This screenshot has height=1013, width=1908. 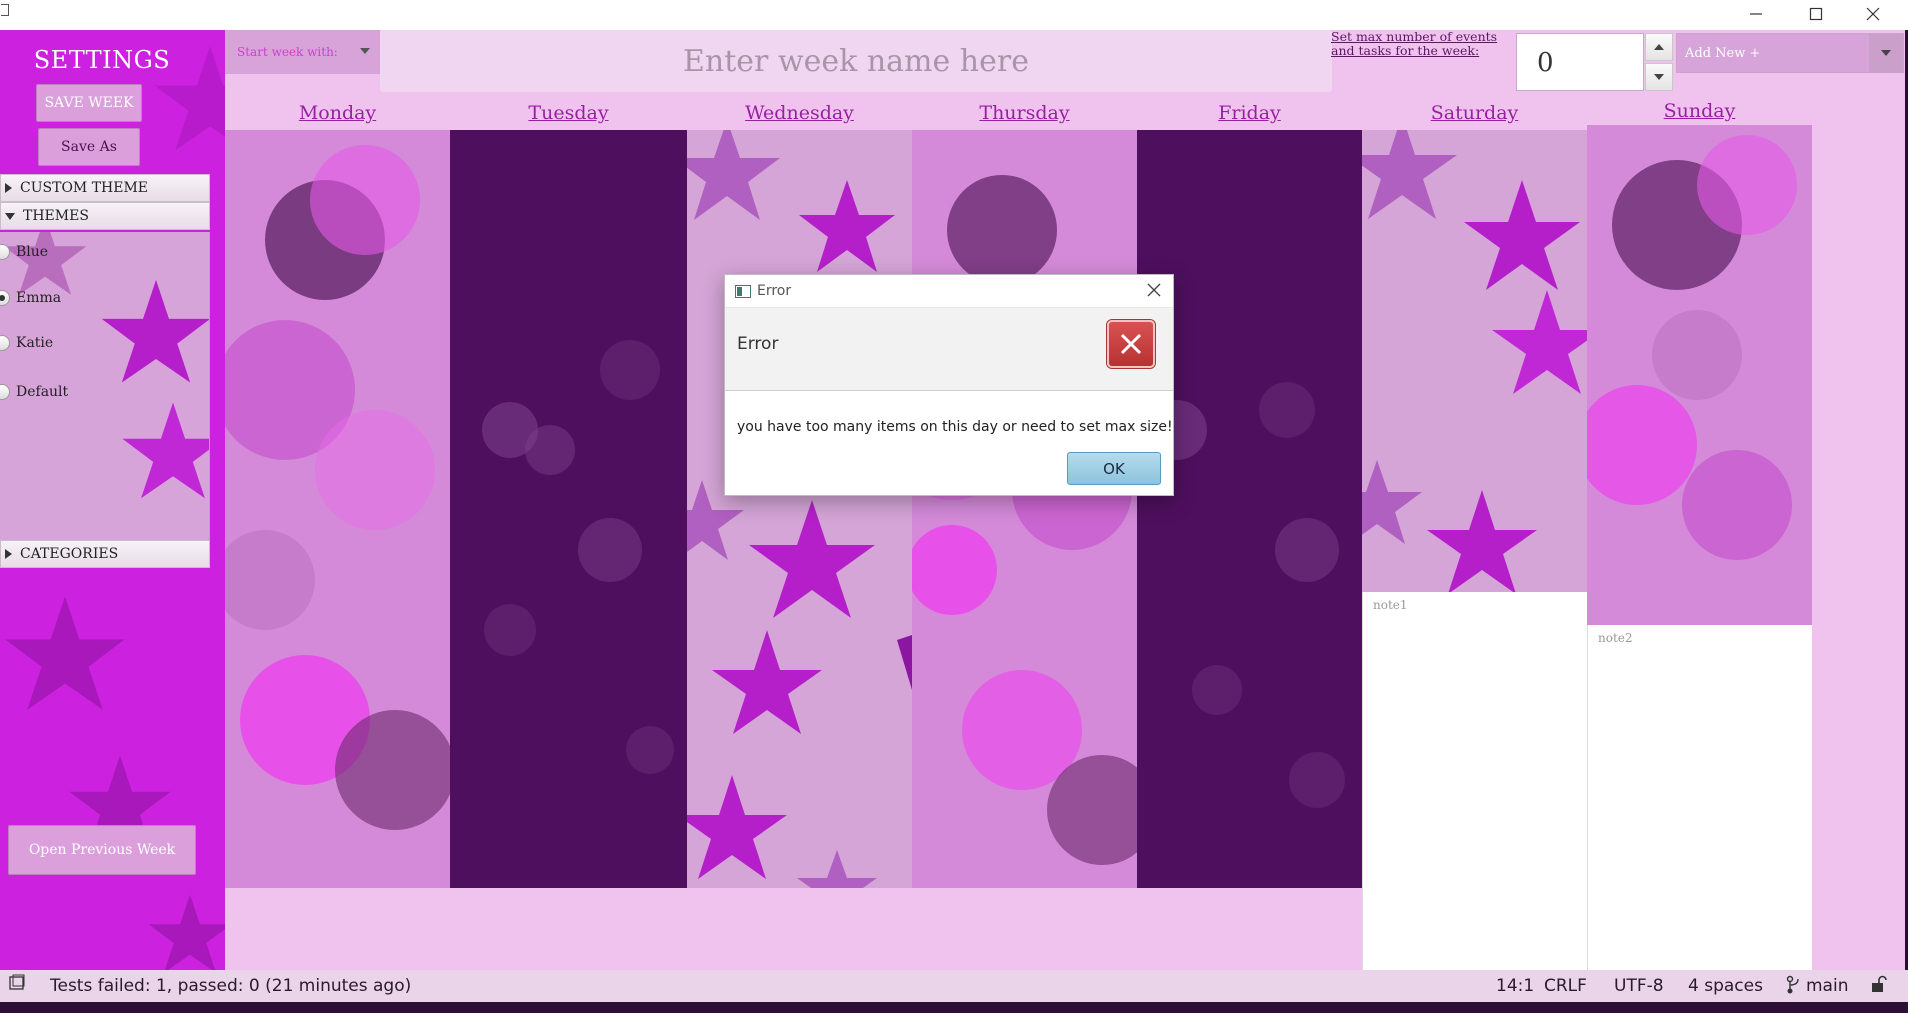 I want to click on settings-title: SETTINGS, so click(x=102, y=60).